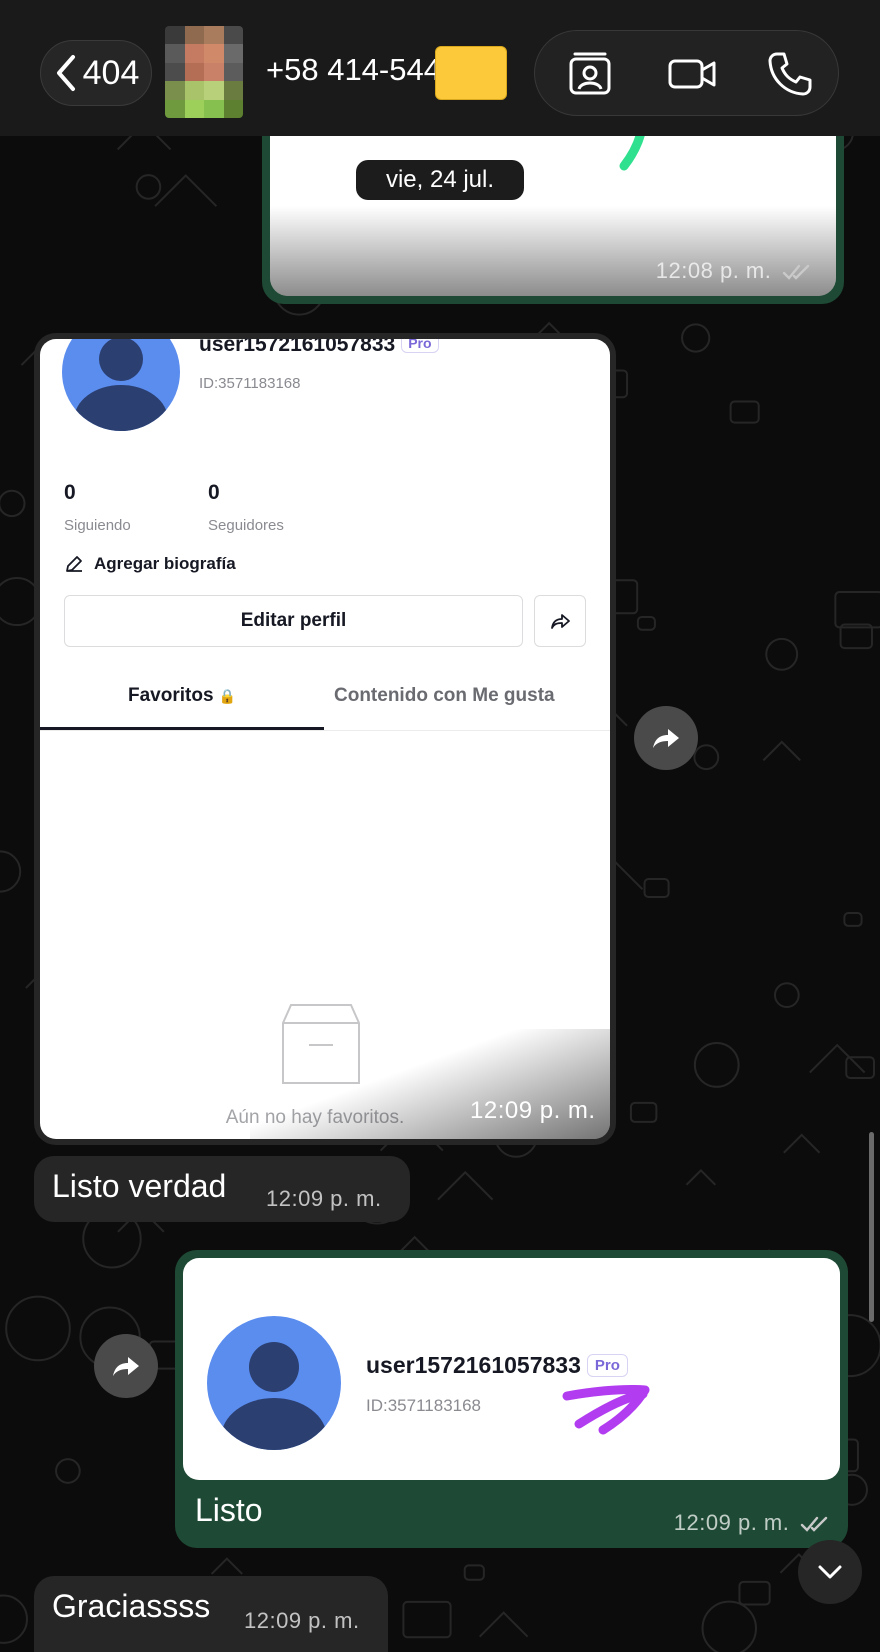 This screenshot has height=1652, width=880. I want to click on received-text-message: Listo verdad 12:09 p. m., so click(222, 1189).